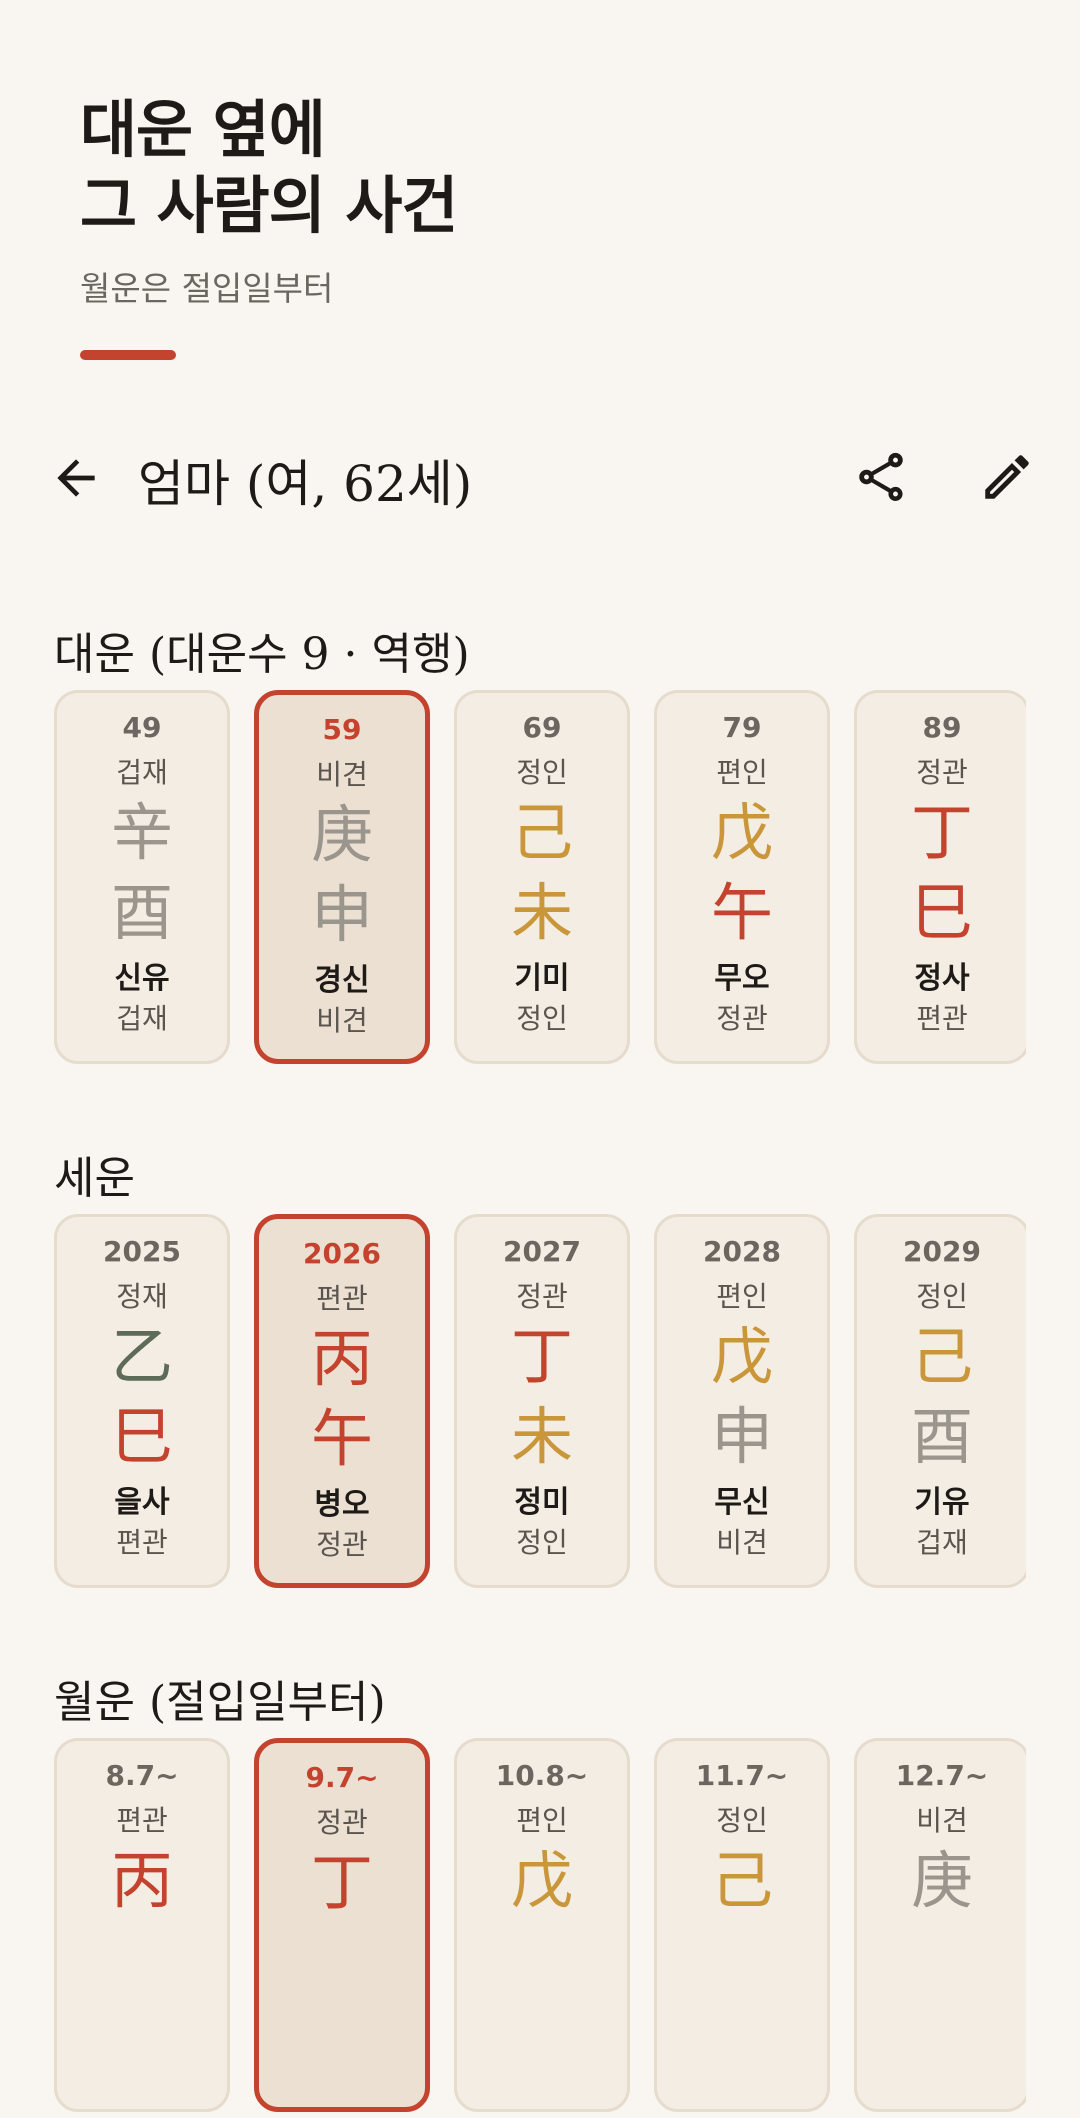 The image size is (1080, 2118). Describe the element at coordinates (1007, 477) in the screenshot. I see `edit-pencil-icon` at that location.